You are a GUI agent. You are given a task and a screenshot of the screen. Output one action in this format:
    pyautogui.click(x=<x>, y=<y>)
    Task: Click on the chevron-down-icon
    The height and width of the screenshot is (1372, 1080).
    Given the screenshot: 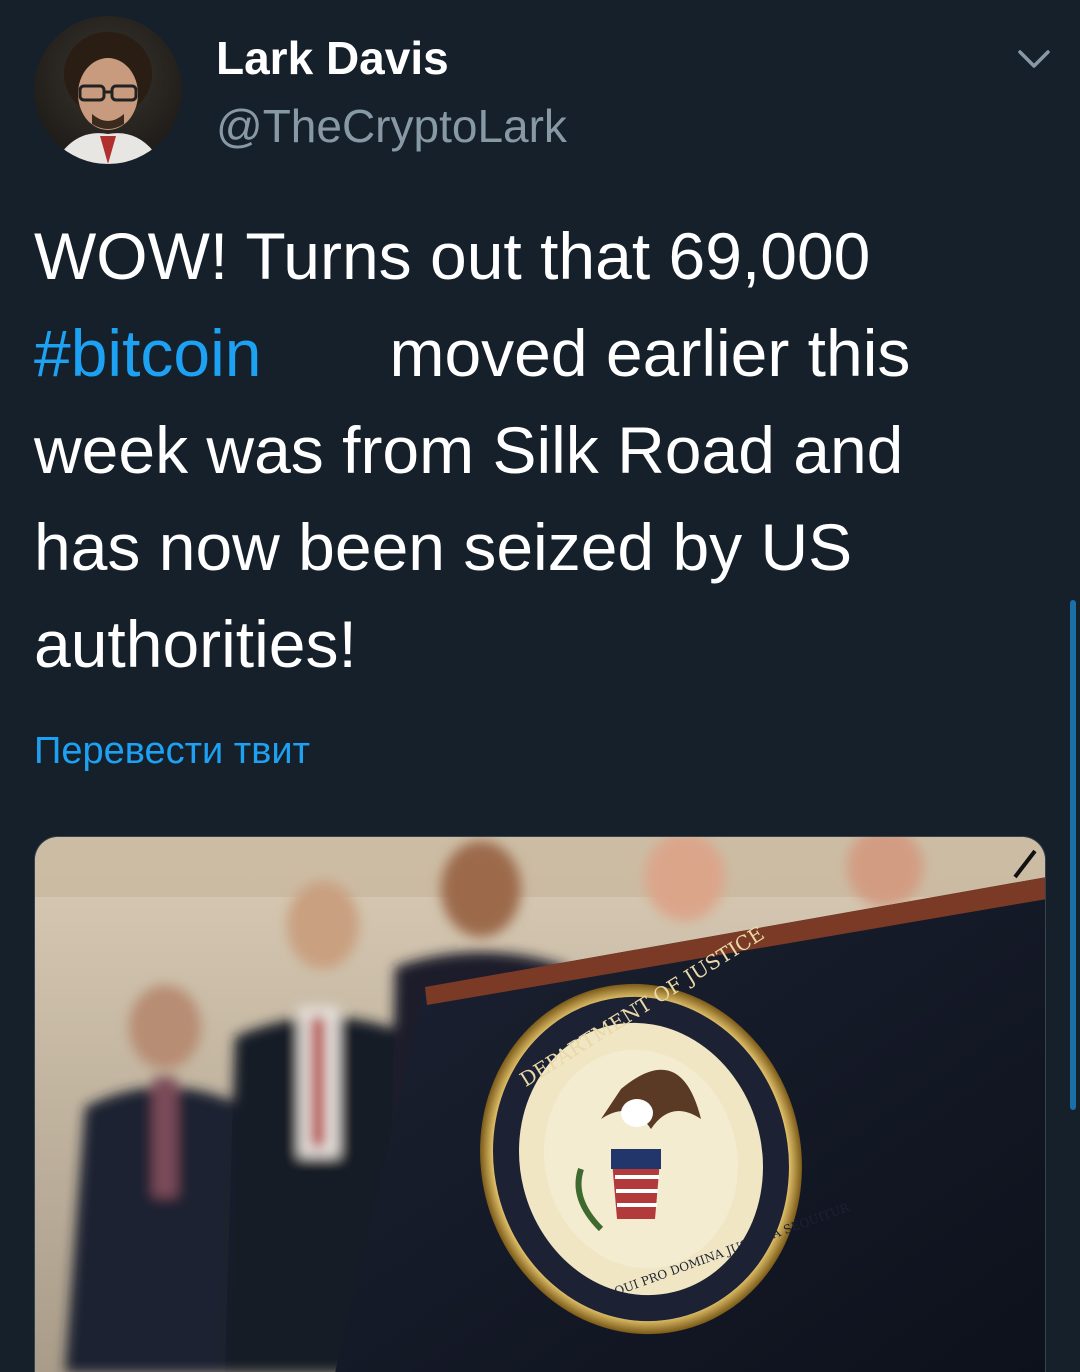 What is the action you would take?
    pyautogui.click(x=1034, y=58)
    